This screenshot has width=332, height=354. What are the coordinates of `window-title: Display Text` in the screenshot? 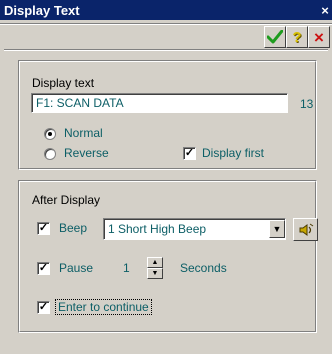 It's located at (42, 10).